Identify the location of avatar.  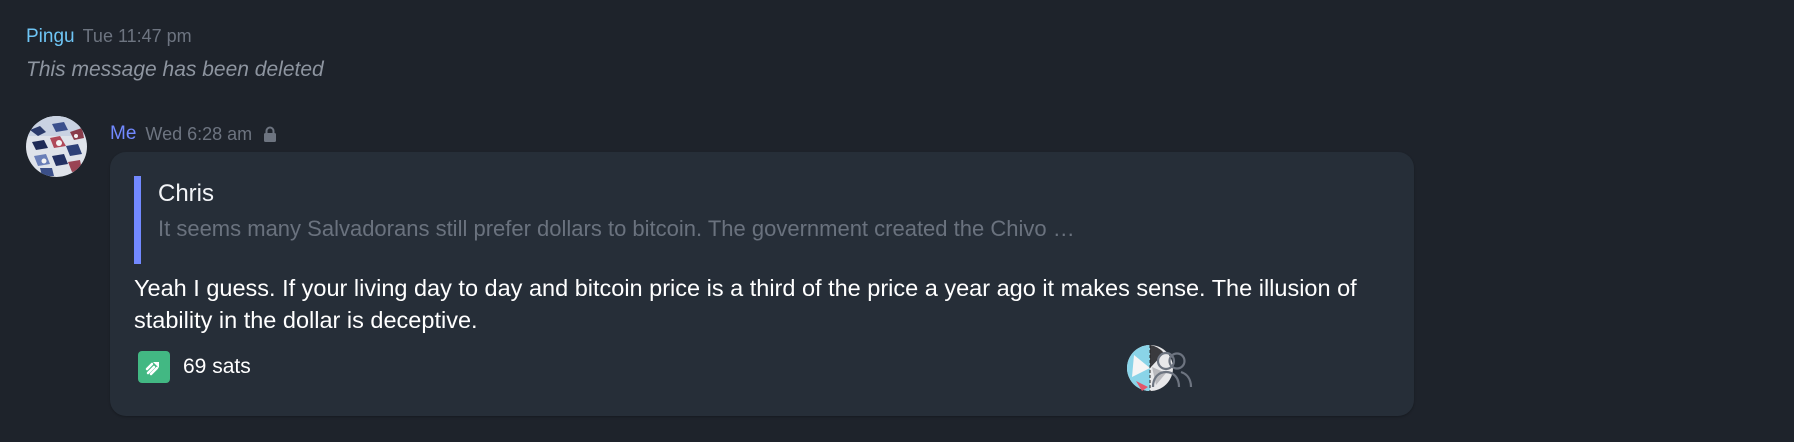
(56, 146).